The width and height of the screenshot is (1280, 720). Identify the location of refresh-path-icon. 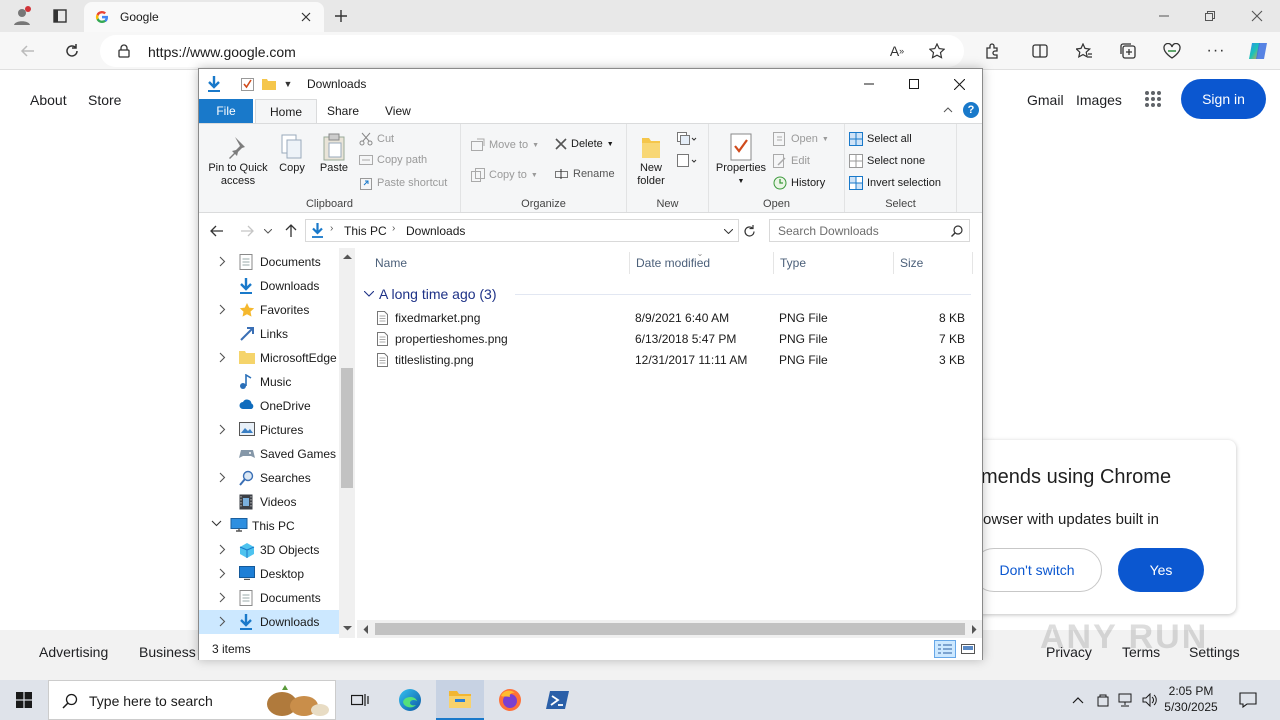
(749, 231).